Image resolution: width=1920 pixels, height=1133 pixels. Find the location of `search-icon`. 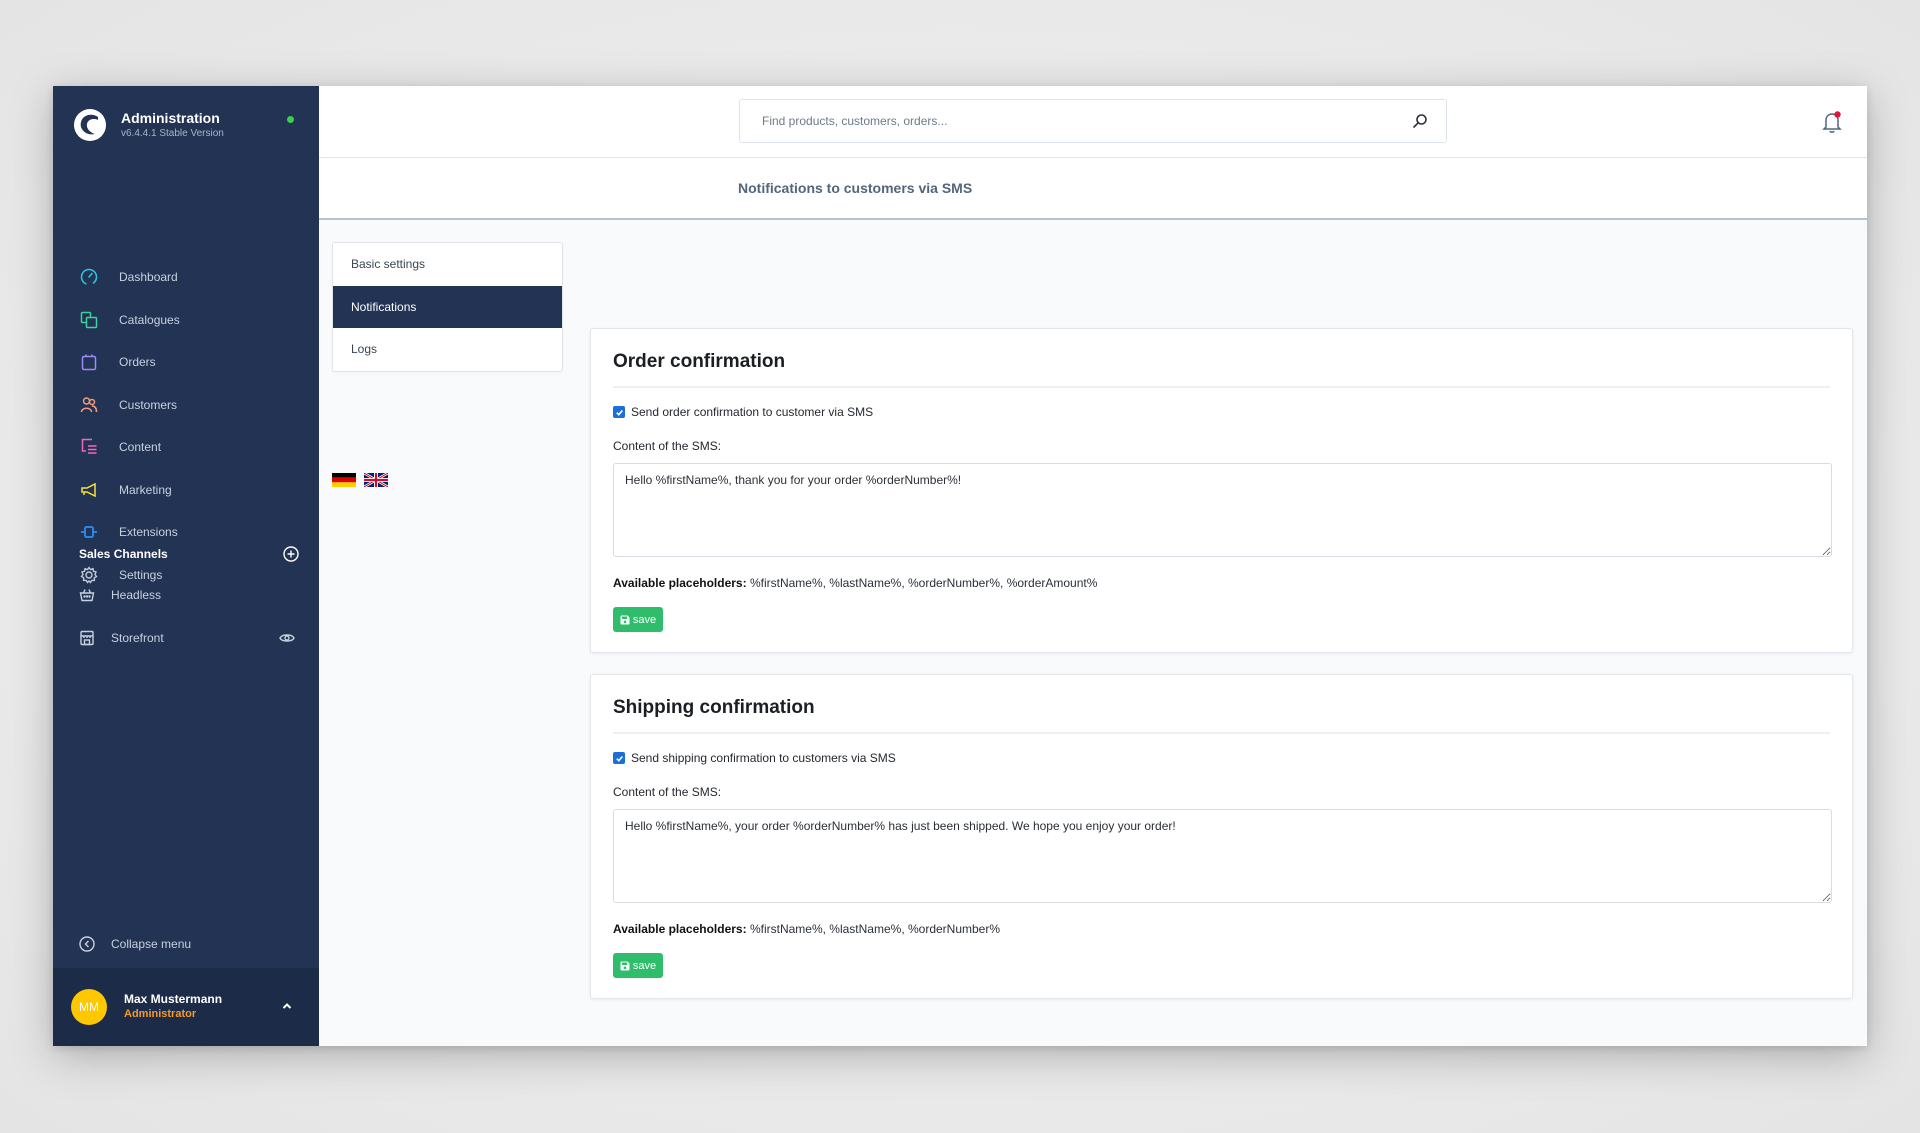

search-icon is located at coordinates (1420, 121).